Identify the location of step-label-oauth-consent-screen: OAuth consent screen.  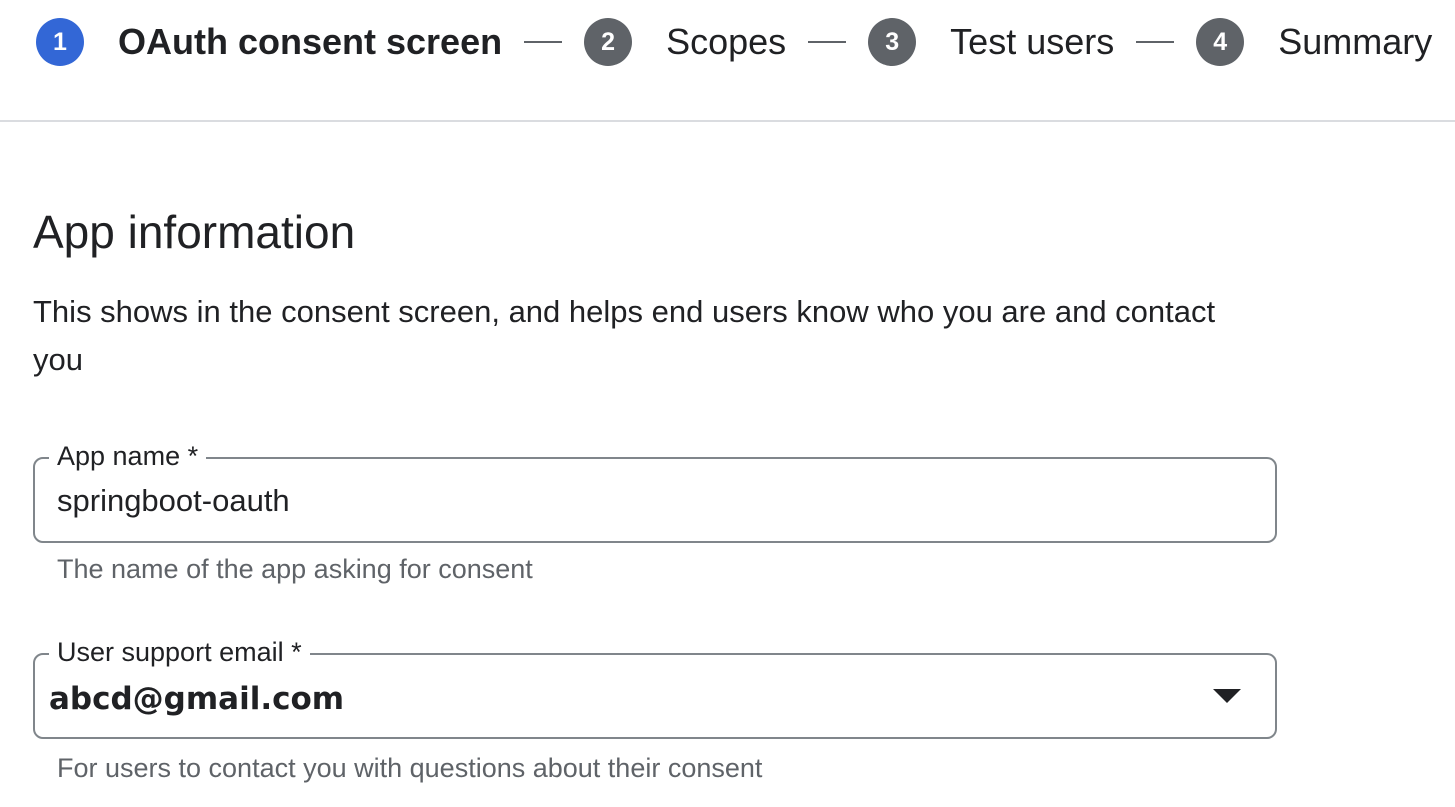
(310, 41).